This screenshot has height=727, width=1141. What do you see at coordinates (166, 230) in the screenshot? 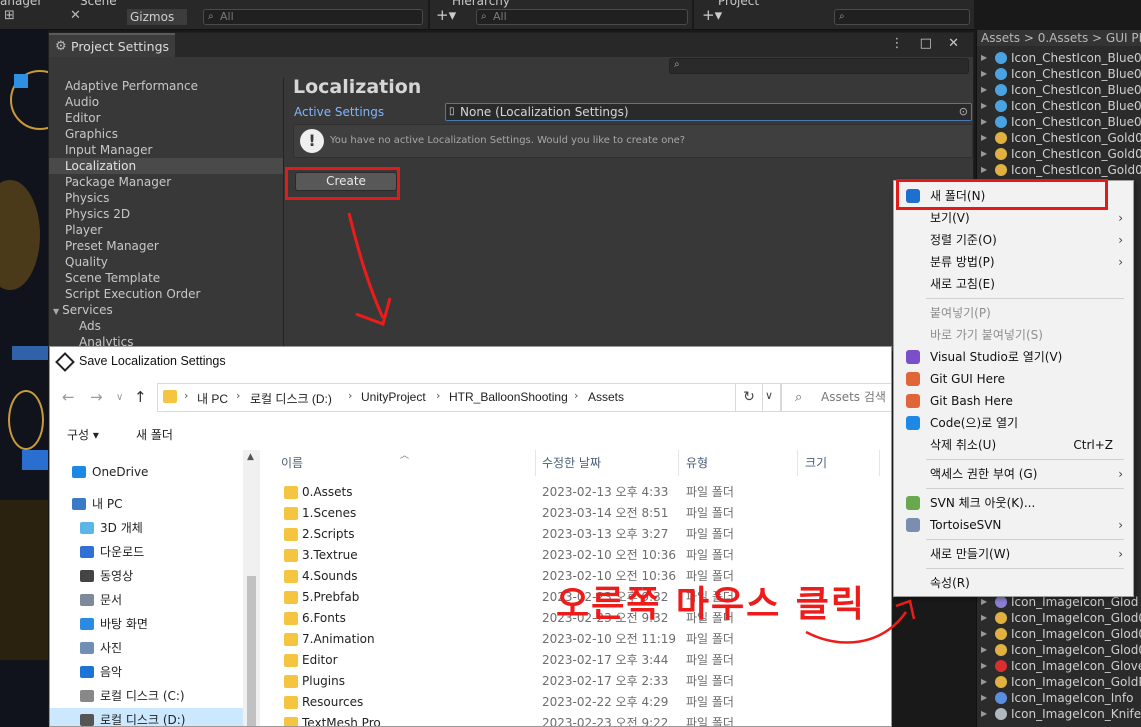
I see `sidebar-item: Player` at bounding box center [166, 230].